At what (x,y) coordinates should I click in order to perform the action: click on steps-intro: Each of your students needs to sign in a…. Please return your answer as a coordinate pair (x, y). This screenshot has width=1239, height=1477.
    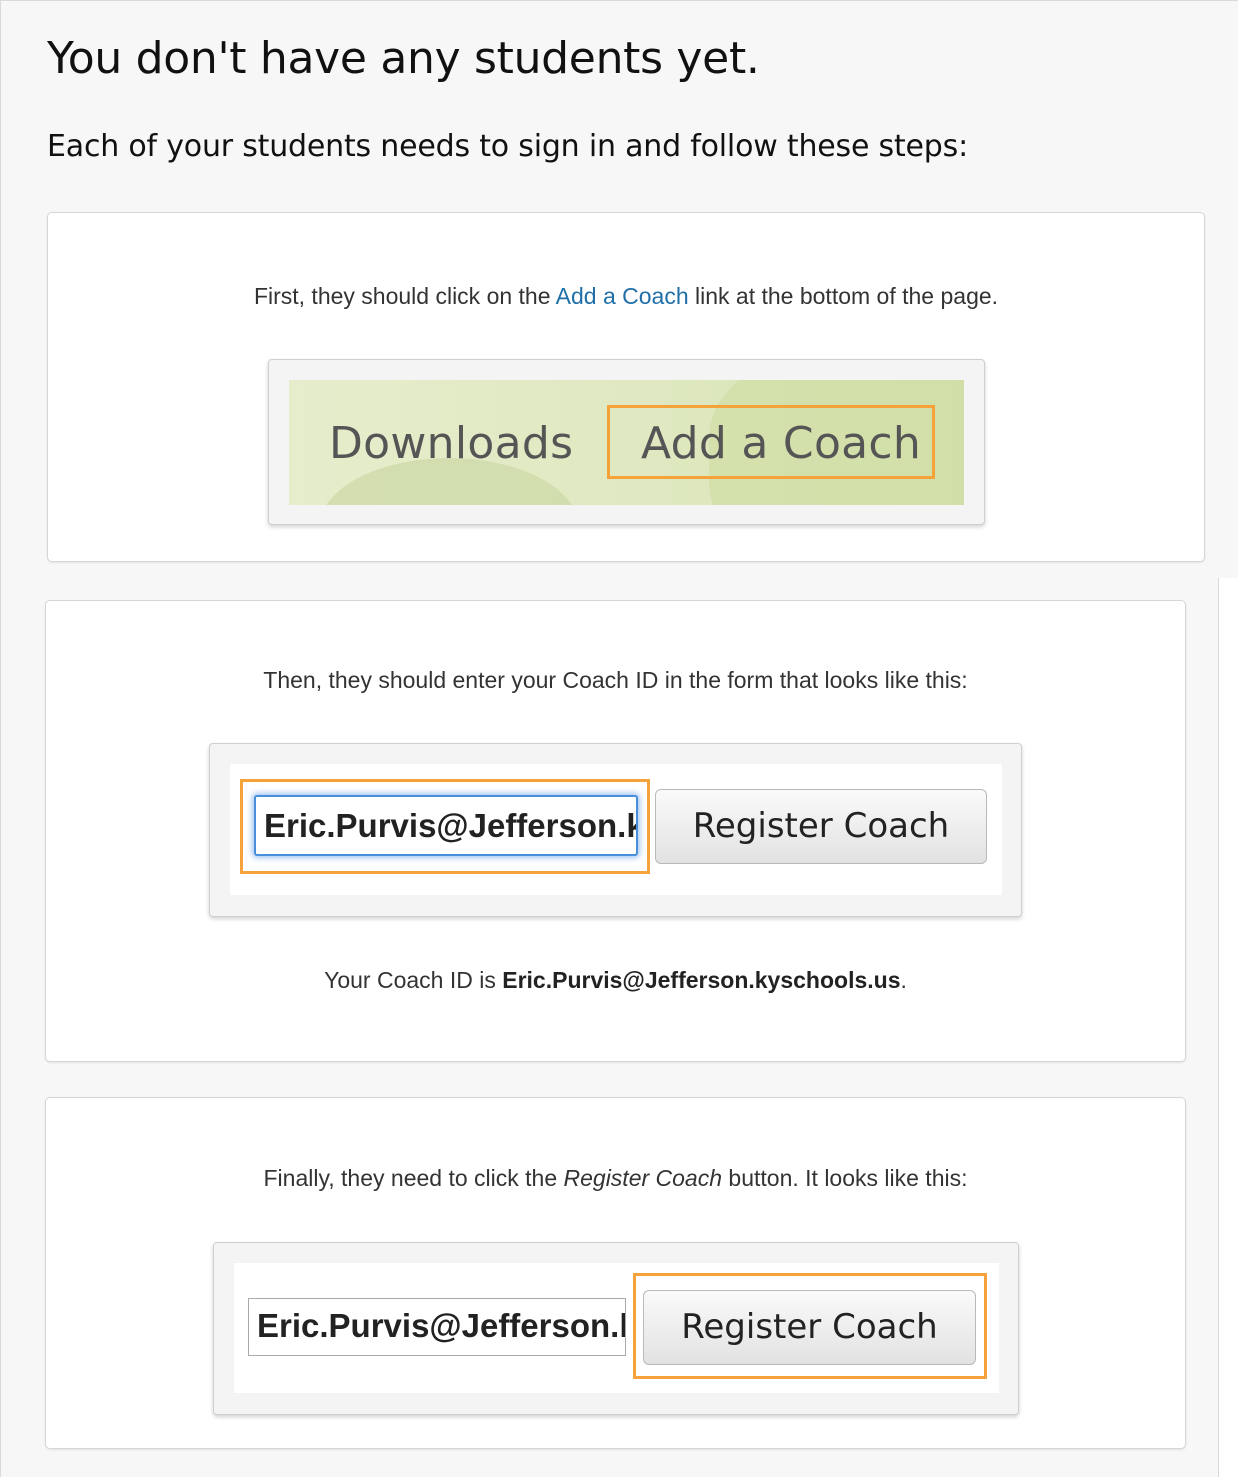
    Looking at the image, I should click on (507, 146).